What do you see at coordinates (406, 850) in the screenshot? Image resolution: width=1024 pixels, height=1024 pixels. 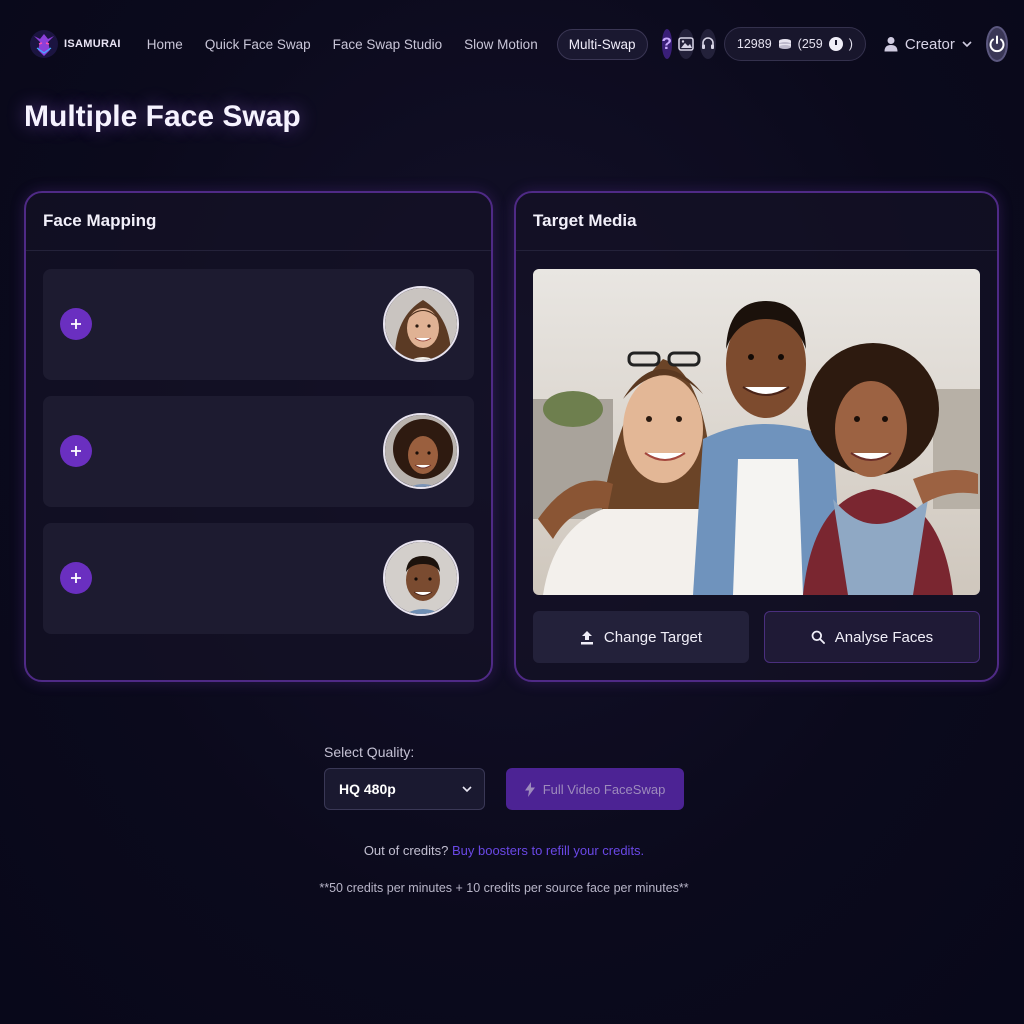 I see `credits-note-prefix: Out of credits?` at bounding box center [406, 850].